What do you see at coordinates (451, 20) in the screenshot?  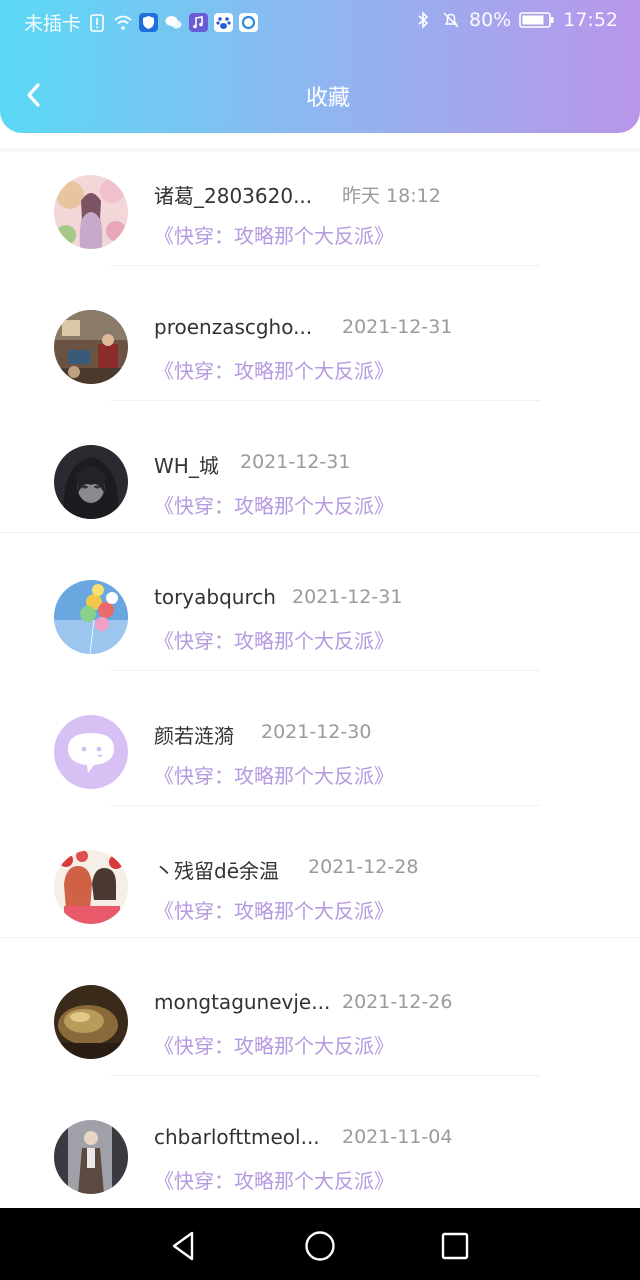 I see `mute-bell-icon` at bounding box center [451, 20].